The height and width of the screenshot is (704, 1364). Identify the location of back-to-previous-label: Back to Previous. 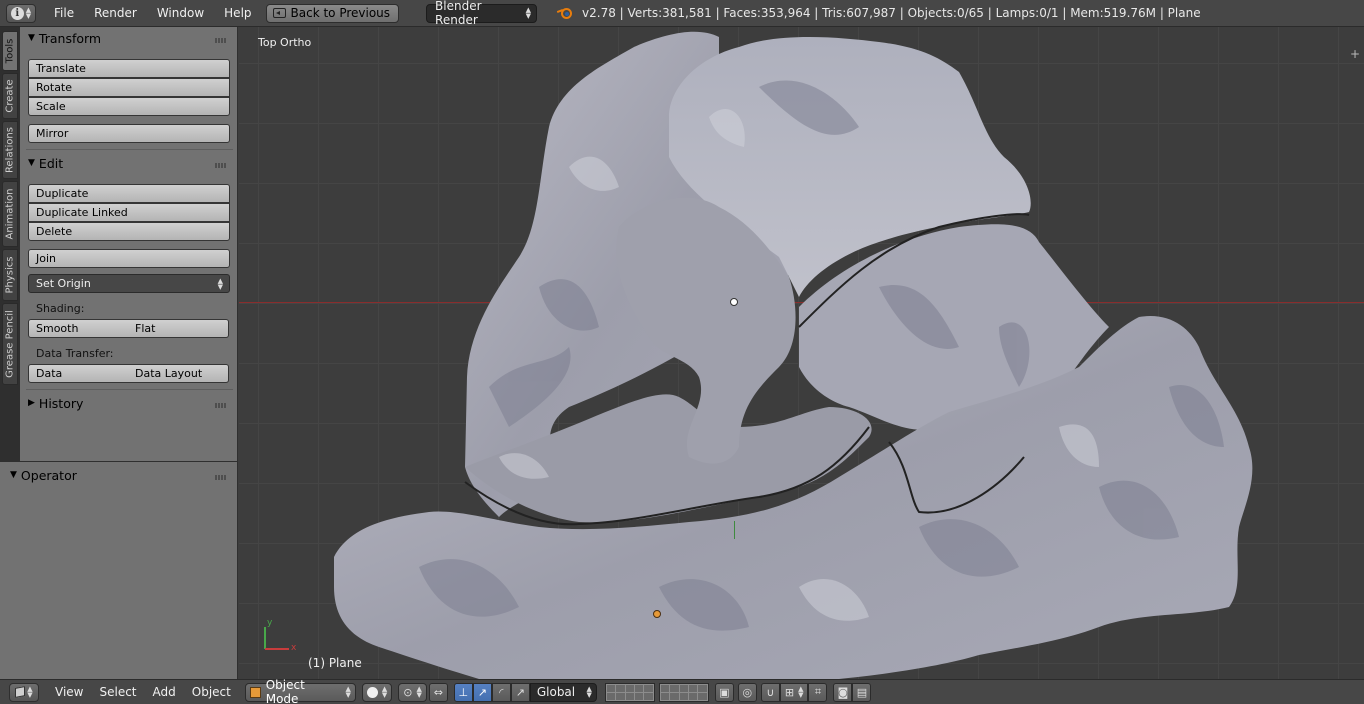
(340, 13).